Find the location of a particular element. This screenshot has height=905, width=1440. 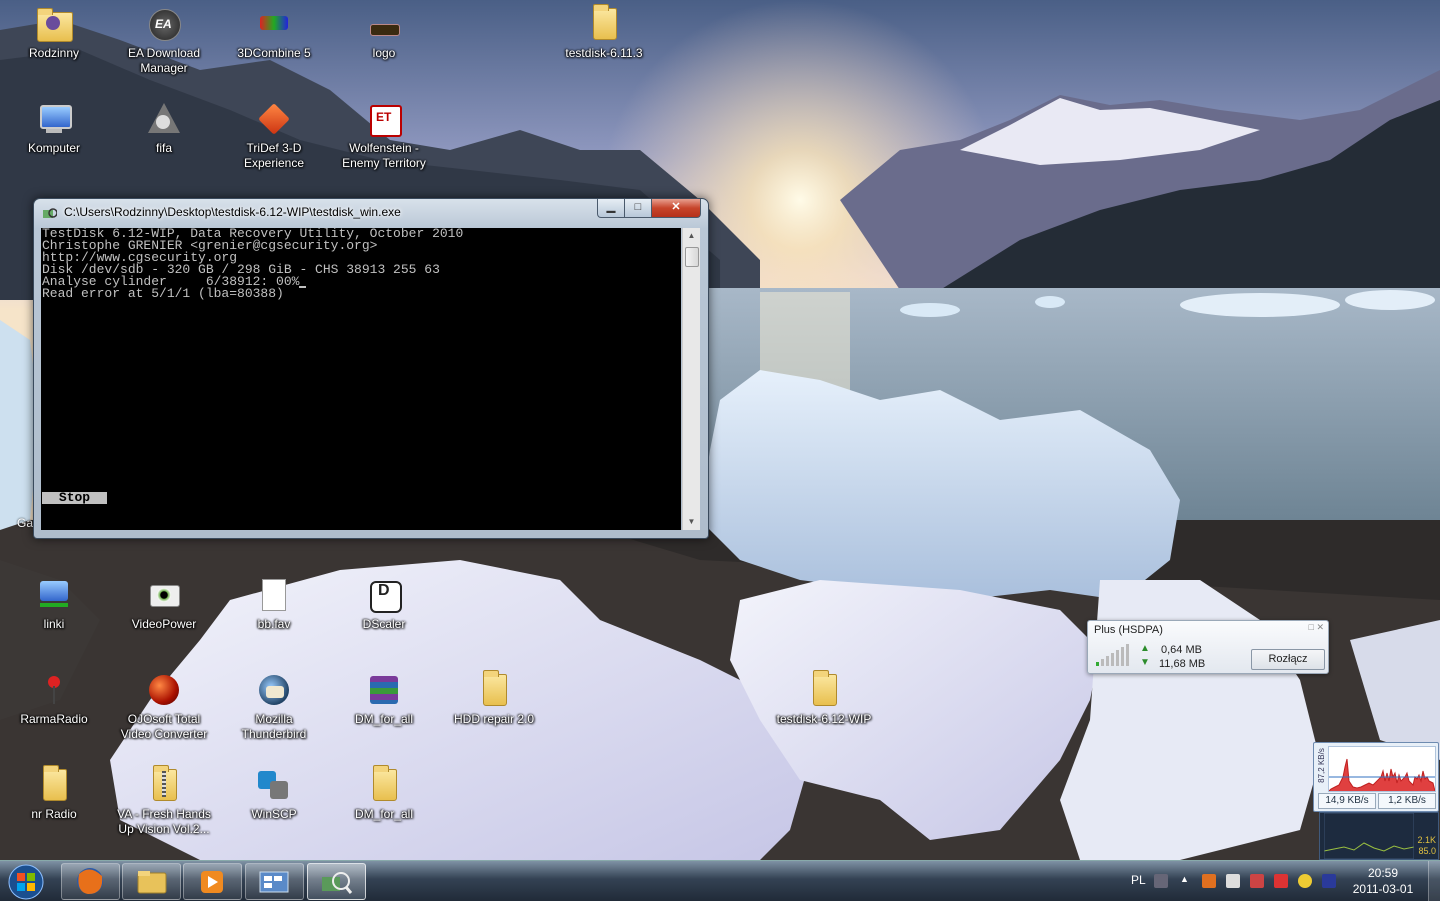

scroll-up-icon: ▲ is located at coordinates (691, 236).